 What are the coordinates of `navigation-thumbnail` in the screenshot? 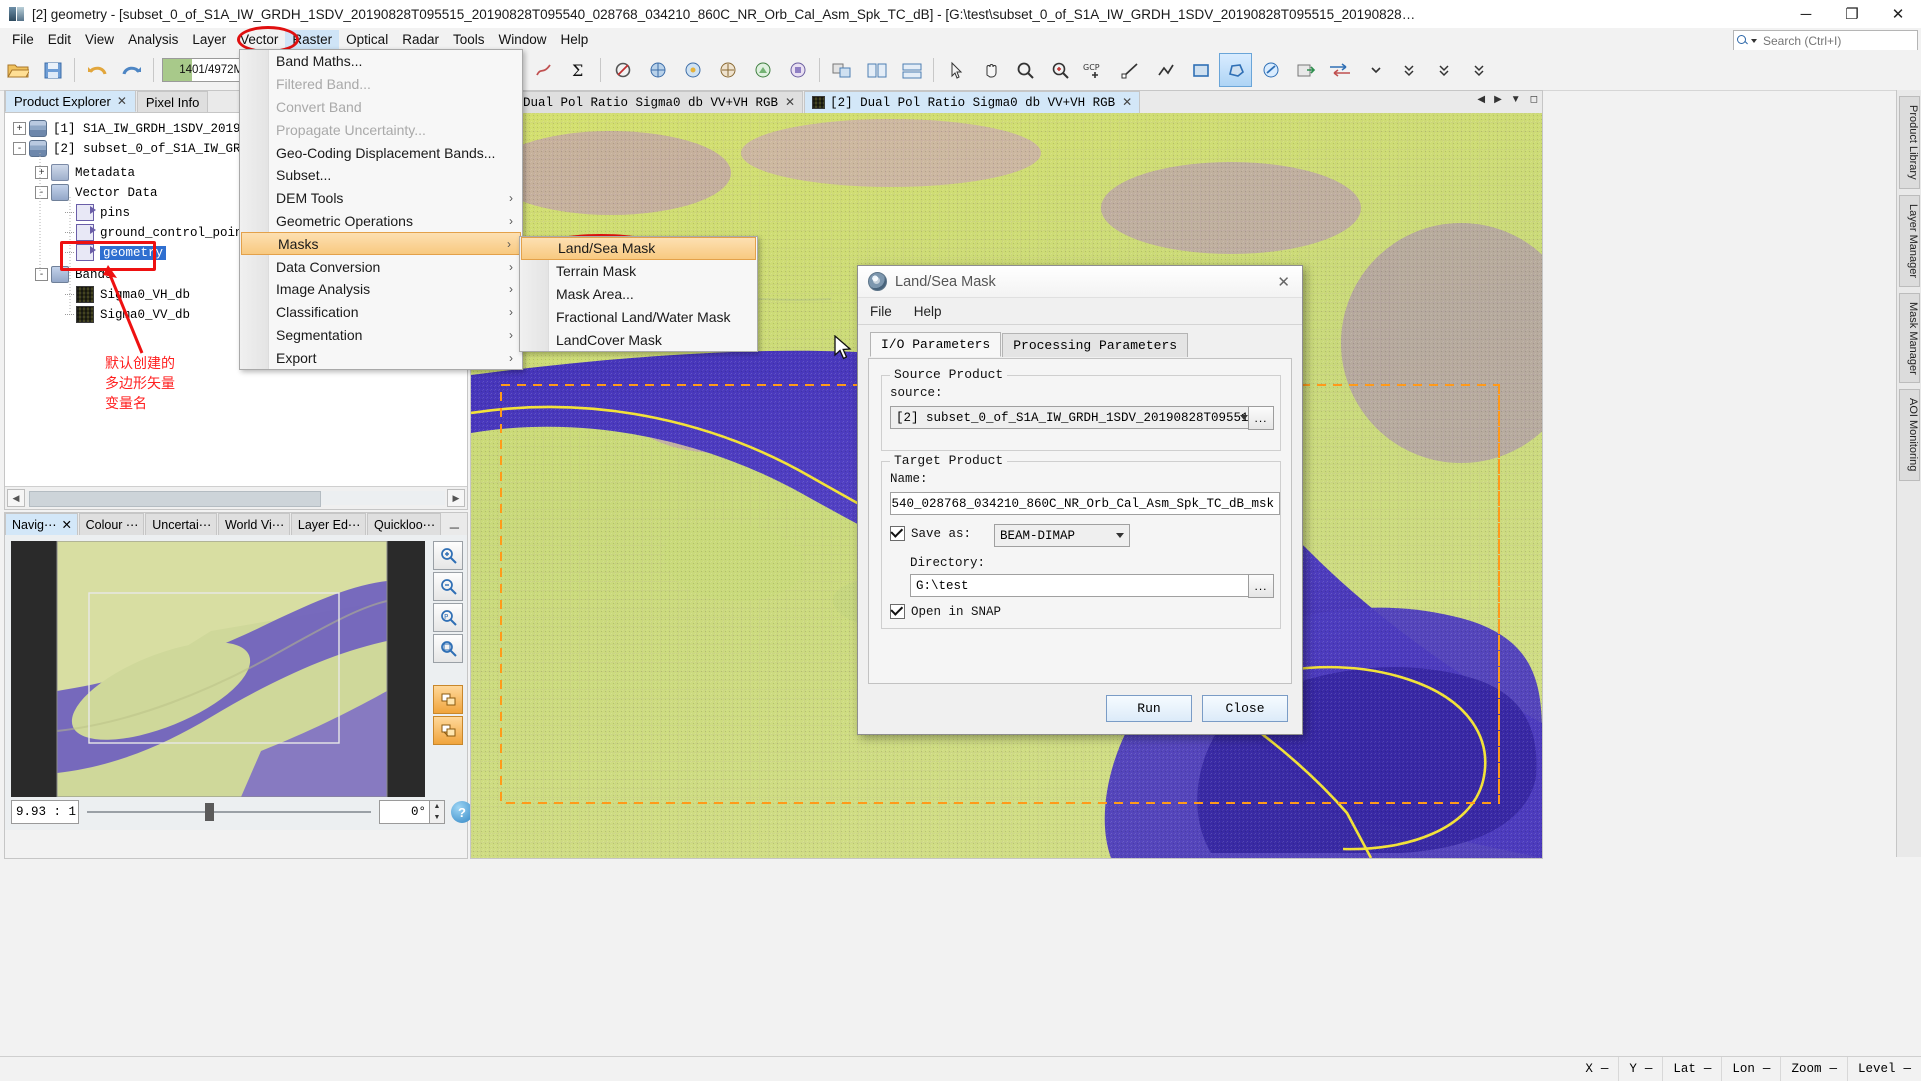 It's located at (218, 669).